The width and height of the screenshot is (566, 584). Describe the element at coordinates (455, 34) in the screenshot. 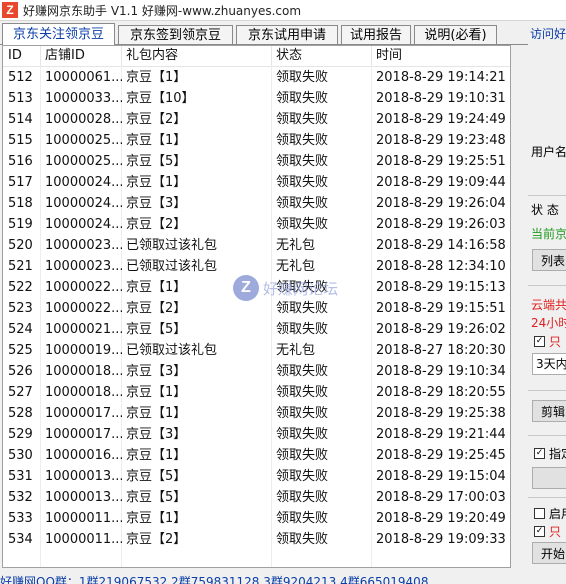

I see `tab-instructions: 说明(必看)` at that location.